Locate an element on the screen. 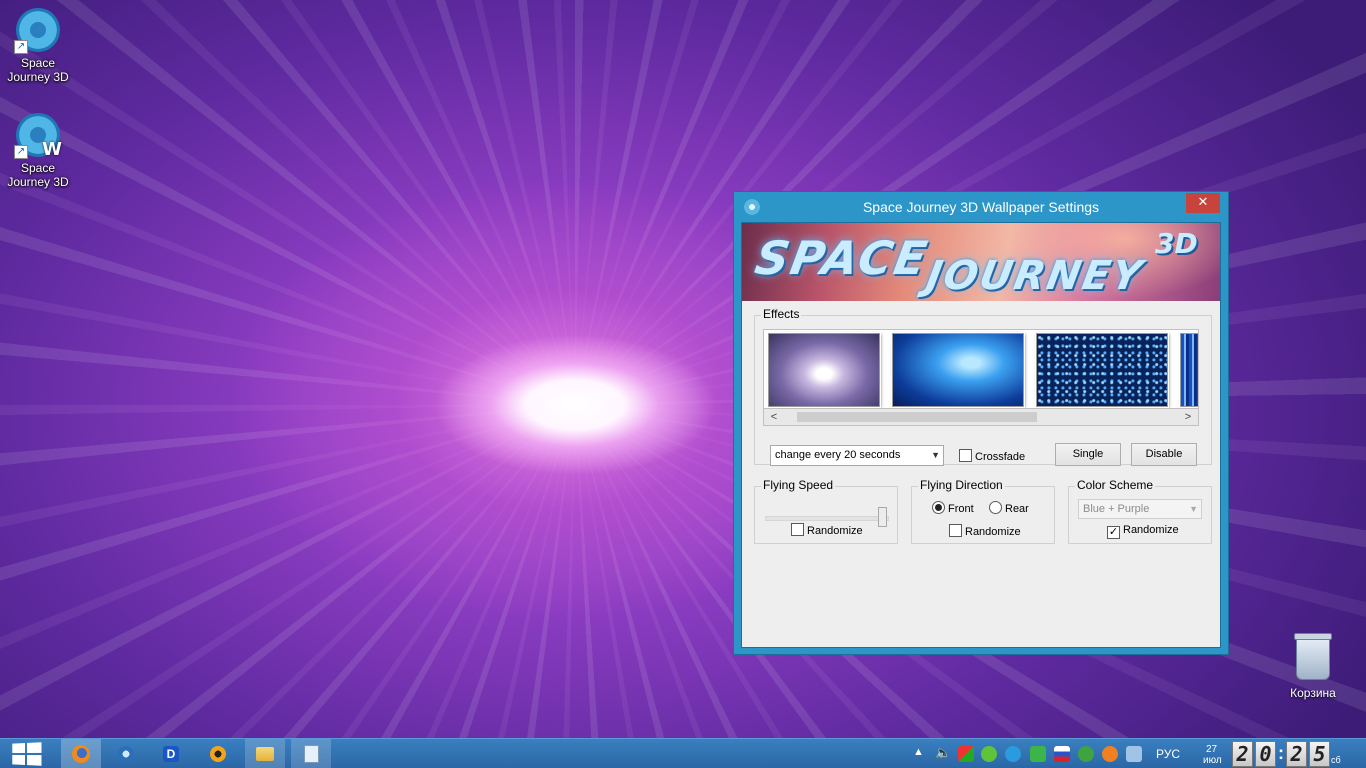 The image size is (1366, 768). color-scheme-legend: Color Scheme is located at coordinates (1115, 485).